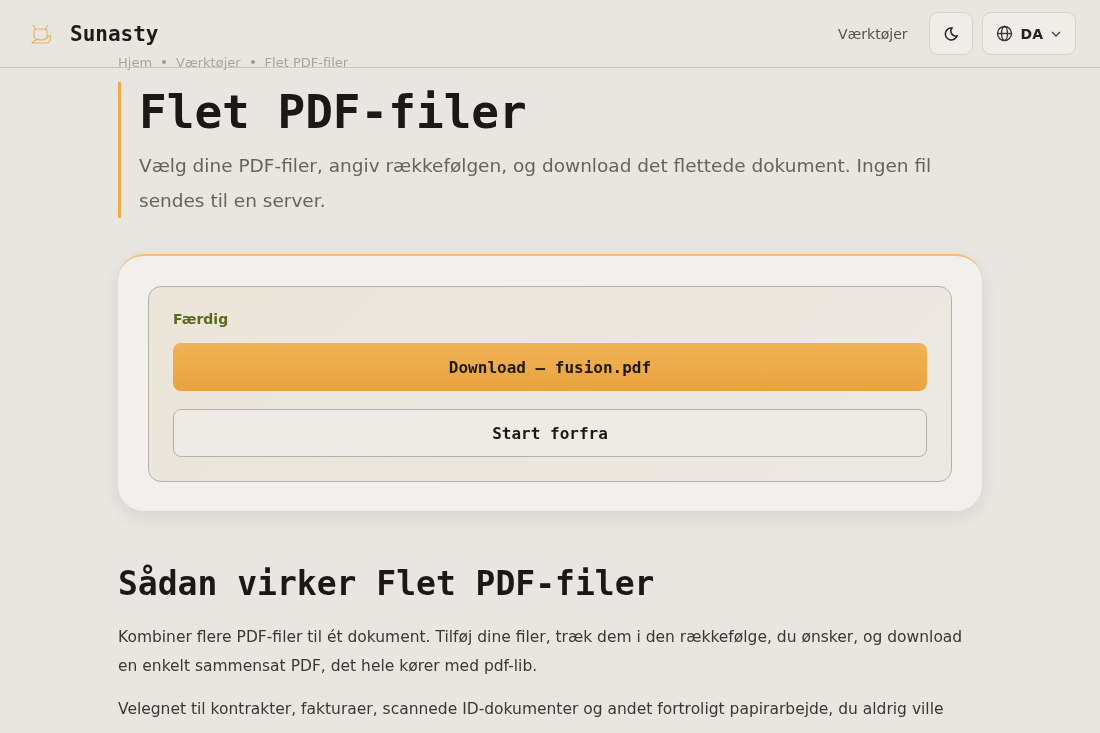  What do you see at coordinates (114, 33) in the screenshot?
I see `brand-name: Sunasty` at bounding box center [114, 33].